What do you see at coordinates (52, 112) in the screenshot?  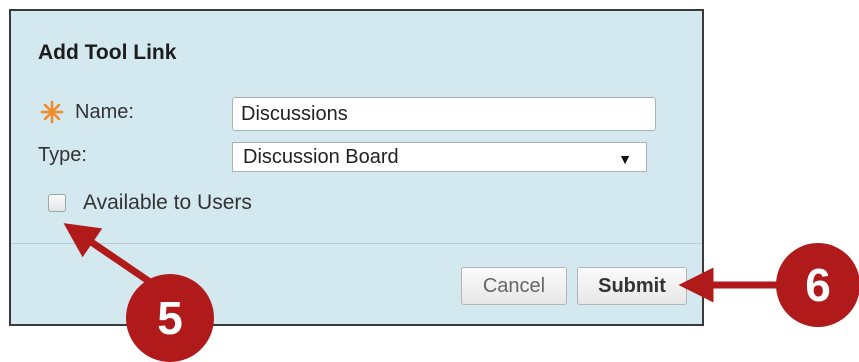 I see `required-asterisk-icon` at bounding box center [52, 112].